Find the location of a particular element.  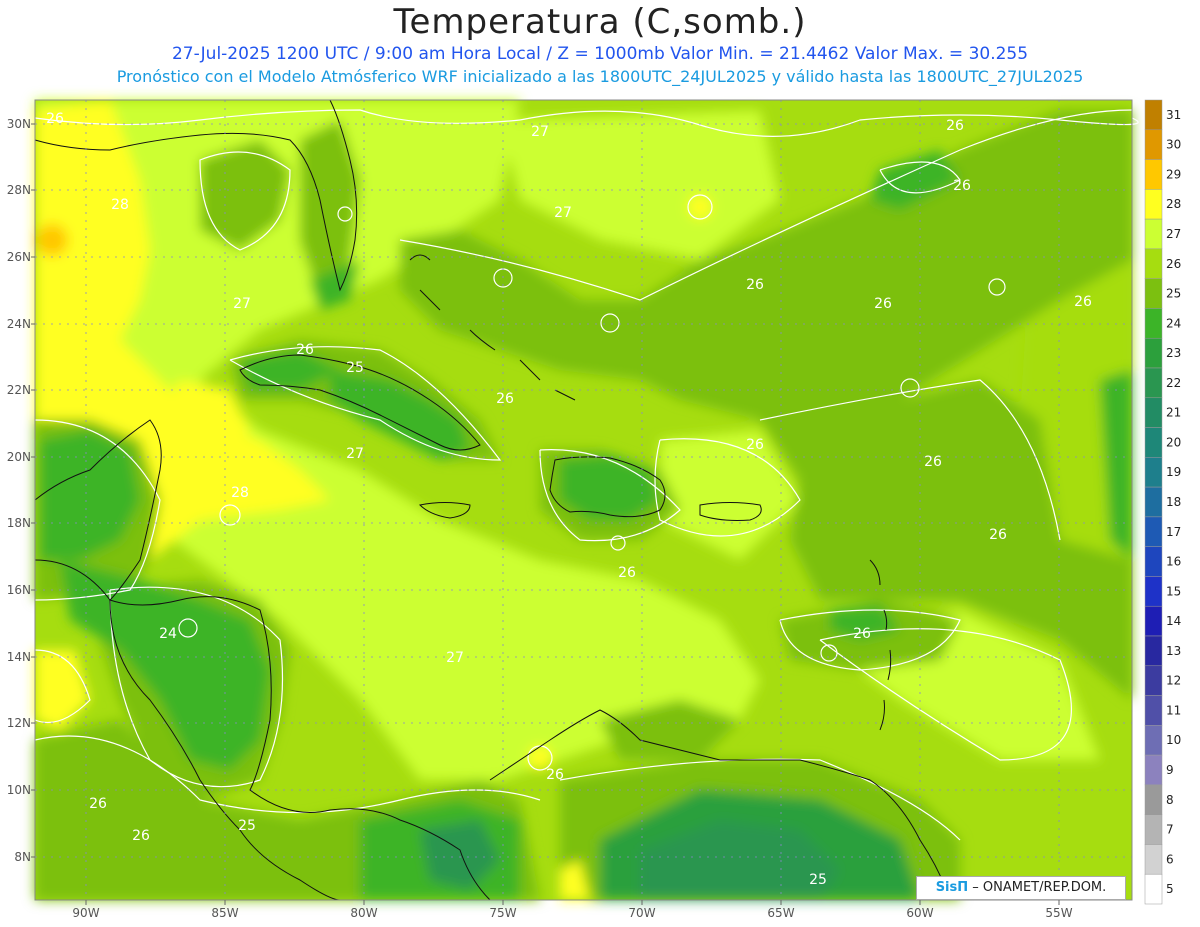

credit-text: – ONAMET/REP.DOM. is located at coordinates (1039, 887).